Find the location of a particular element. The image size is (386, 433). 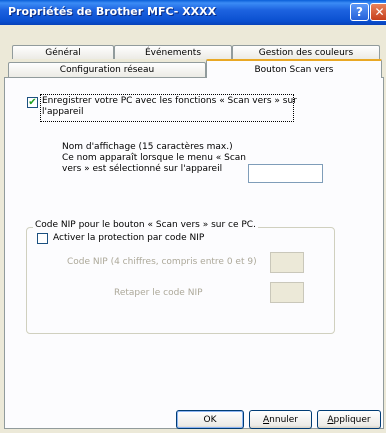

retype-pin-input is located at coordinates (287, 292).